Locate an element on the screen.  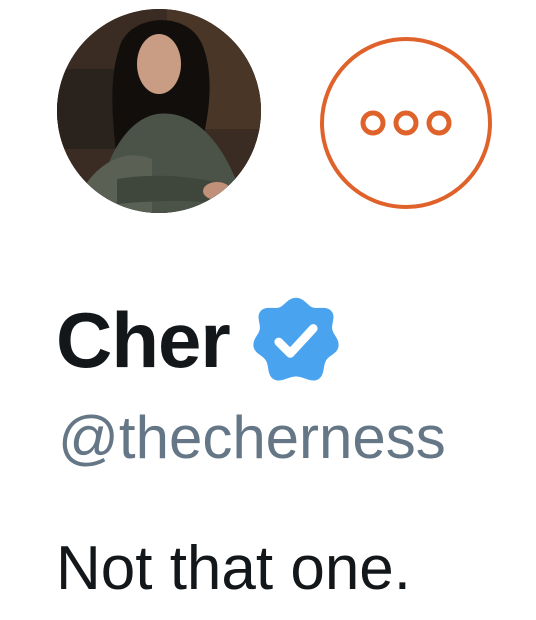
profile-bio: Not that one. is located at coordinates (234, 568).